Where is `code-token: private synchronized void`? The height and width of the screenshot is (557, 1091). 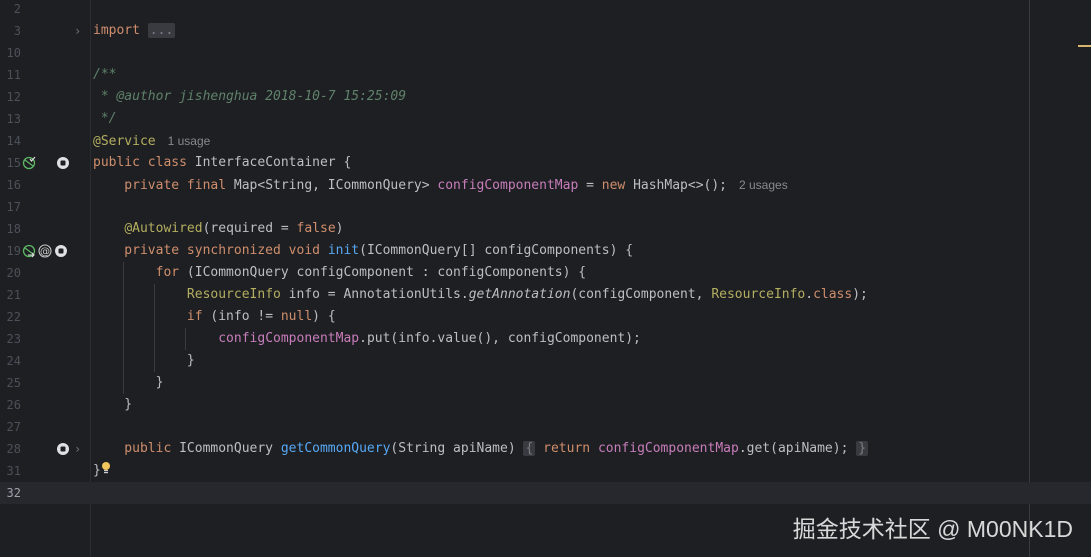
code-token: private synchronized void is located at coordinates (210, 250).